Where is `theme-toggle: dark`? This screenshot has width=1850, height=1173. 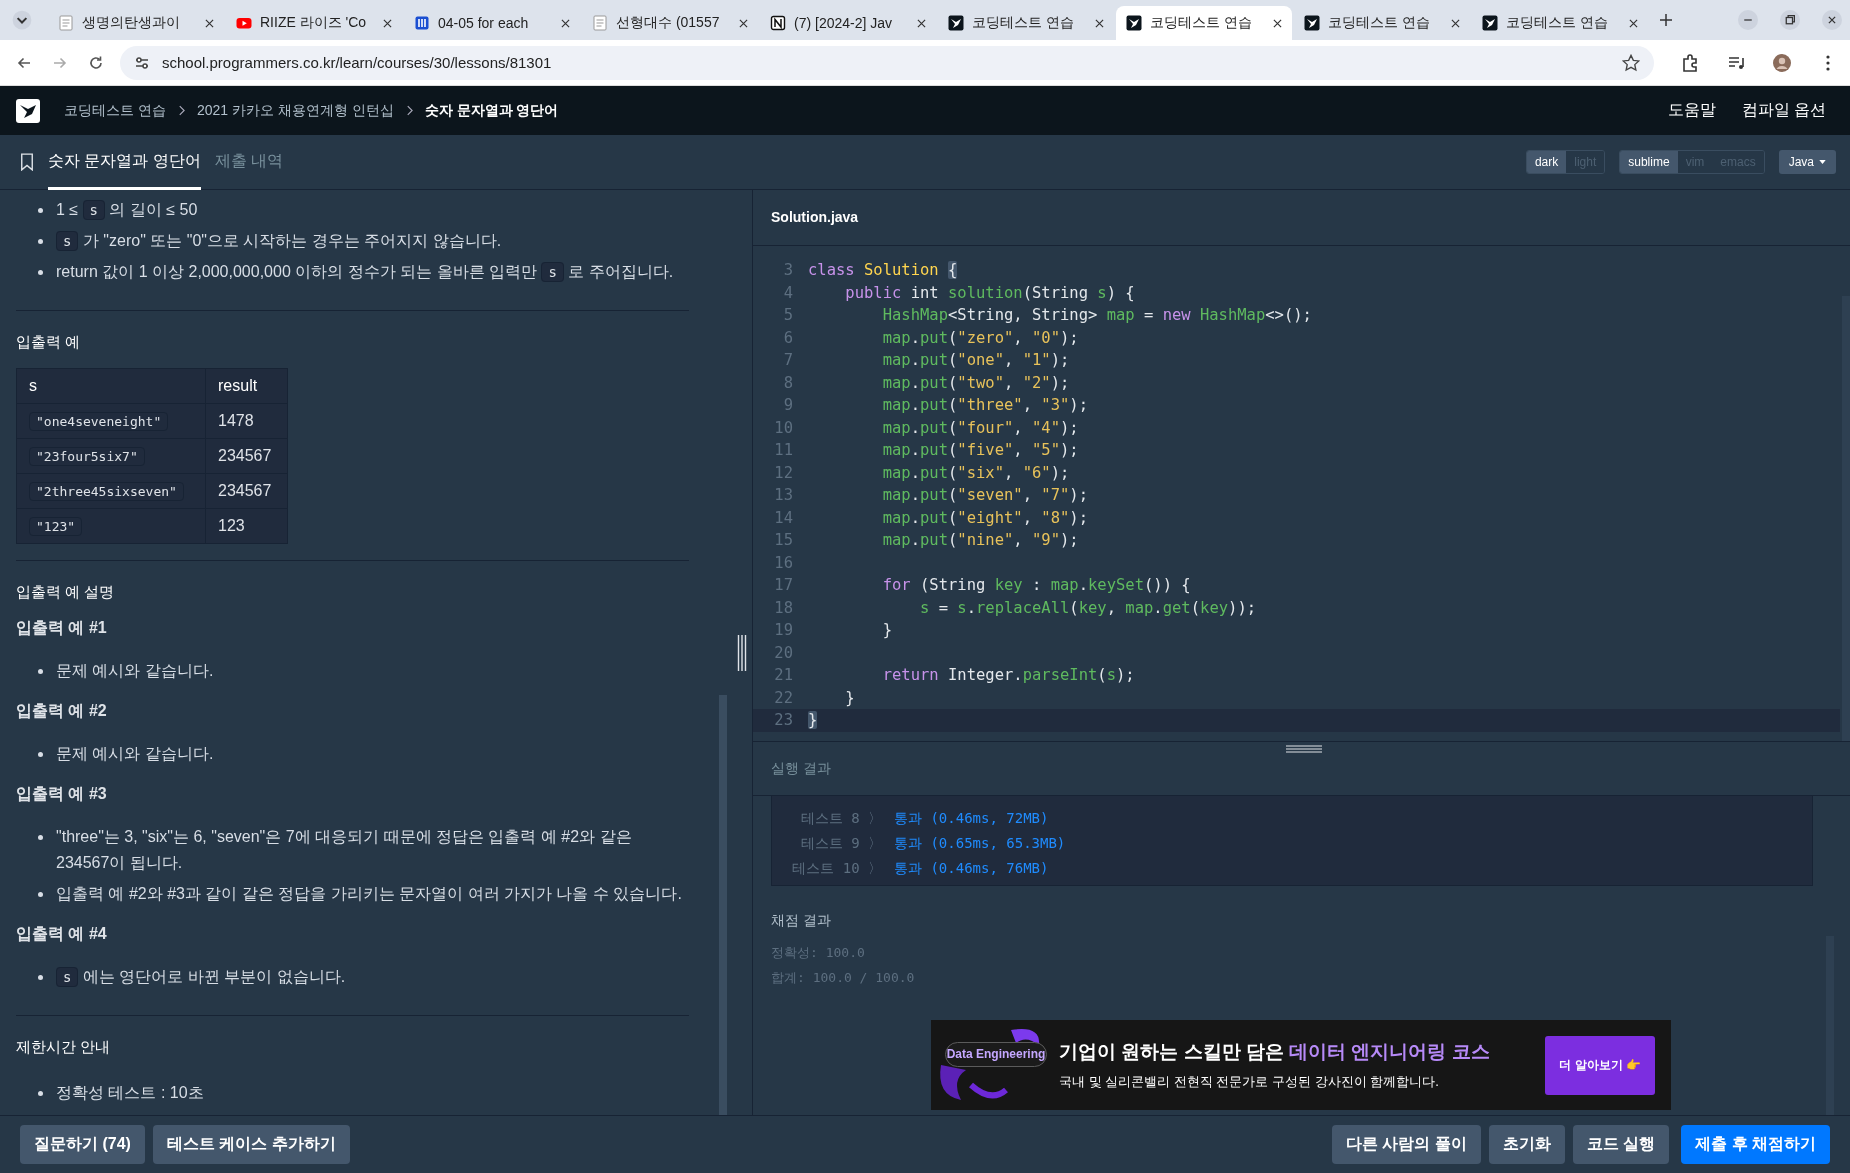
theme-toggle: dark is located at coordinates (1546, 162).